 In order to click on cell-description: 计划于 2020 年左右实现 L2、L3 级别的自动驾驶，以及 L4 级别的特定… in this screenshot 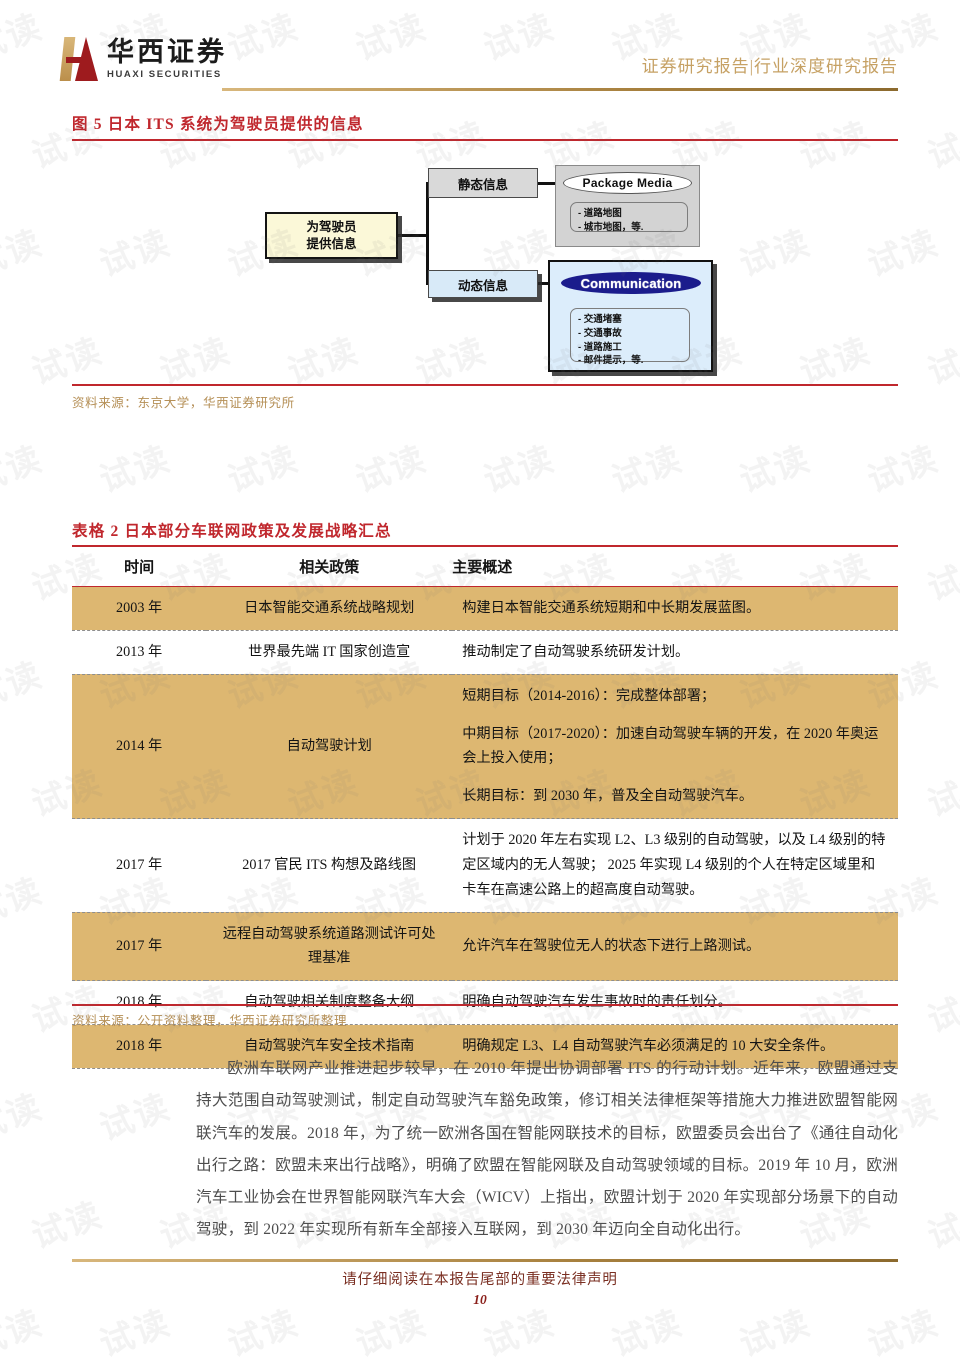, I will do `click(675, 865)`.